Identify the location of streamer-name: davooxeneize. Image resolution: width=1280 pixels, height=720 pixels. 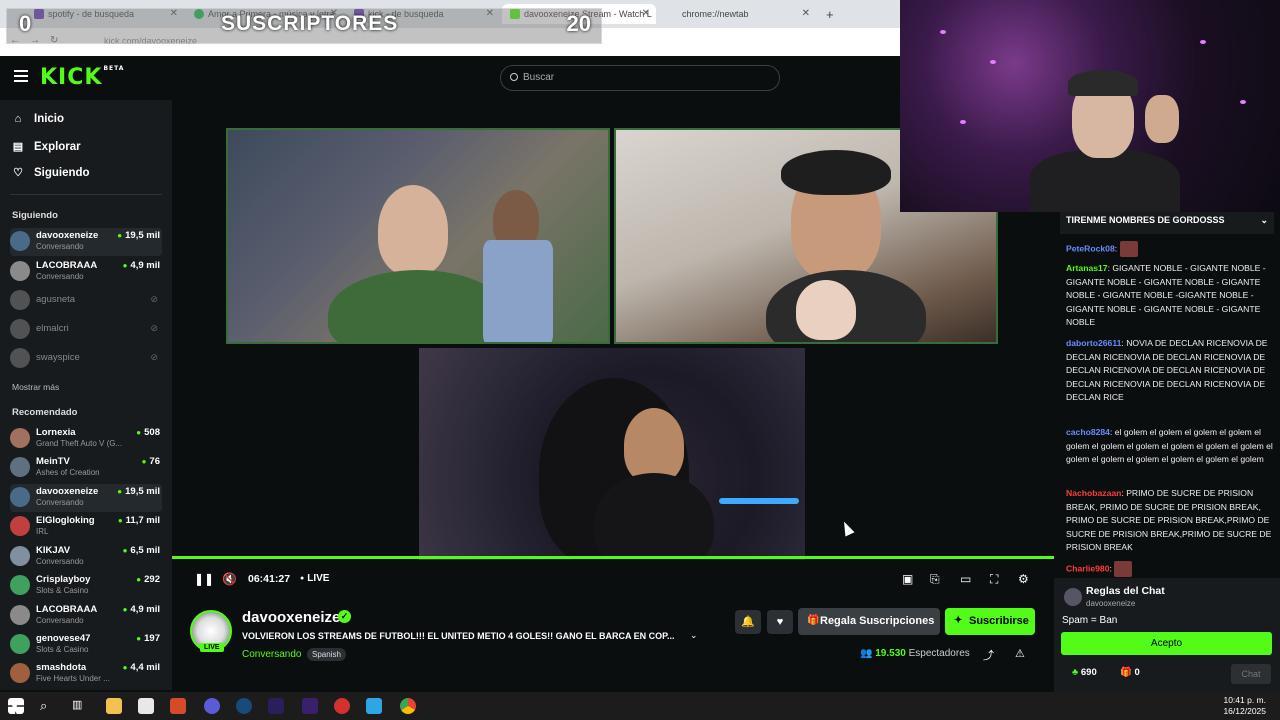
(291, 617).